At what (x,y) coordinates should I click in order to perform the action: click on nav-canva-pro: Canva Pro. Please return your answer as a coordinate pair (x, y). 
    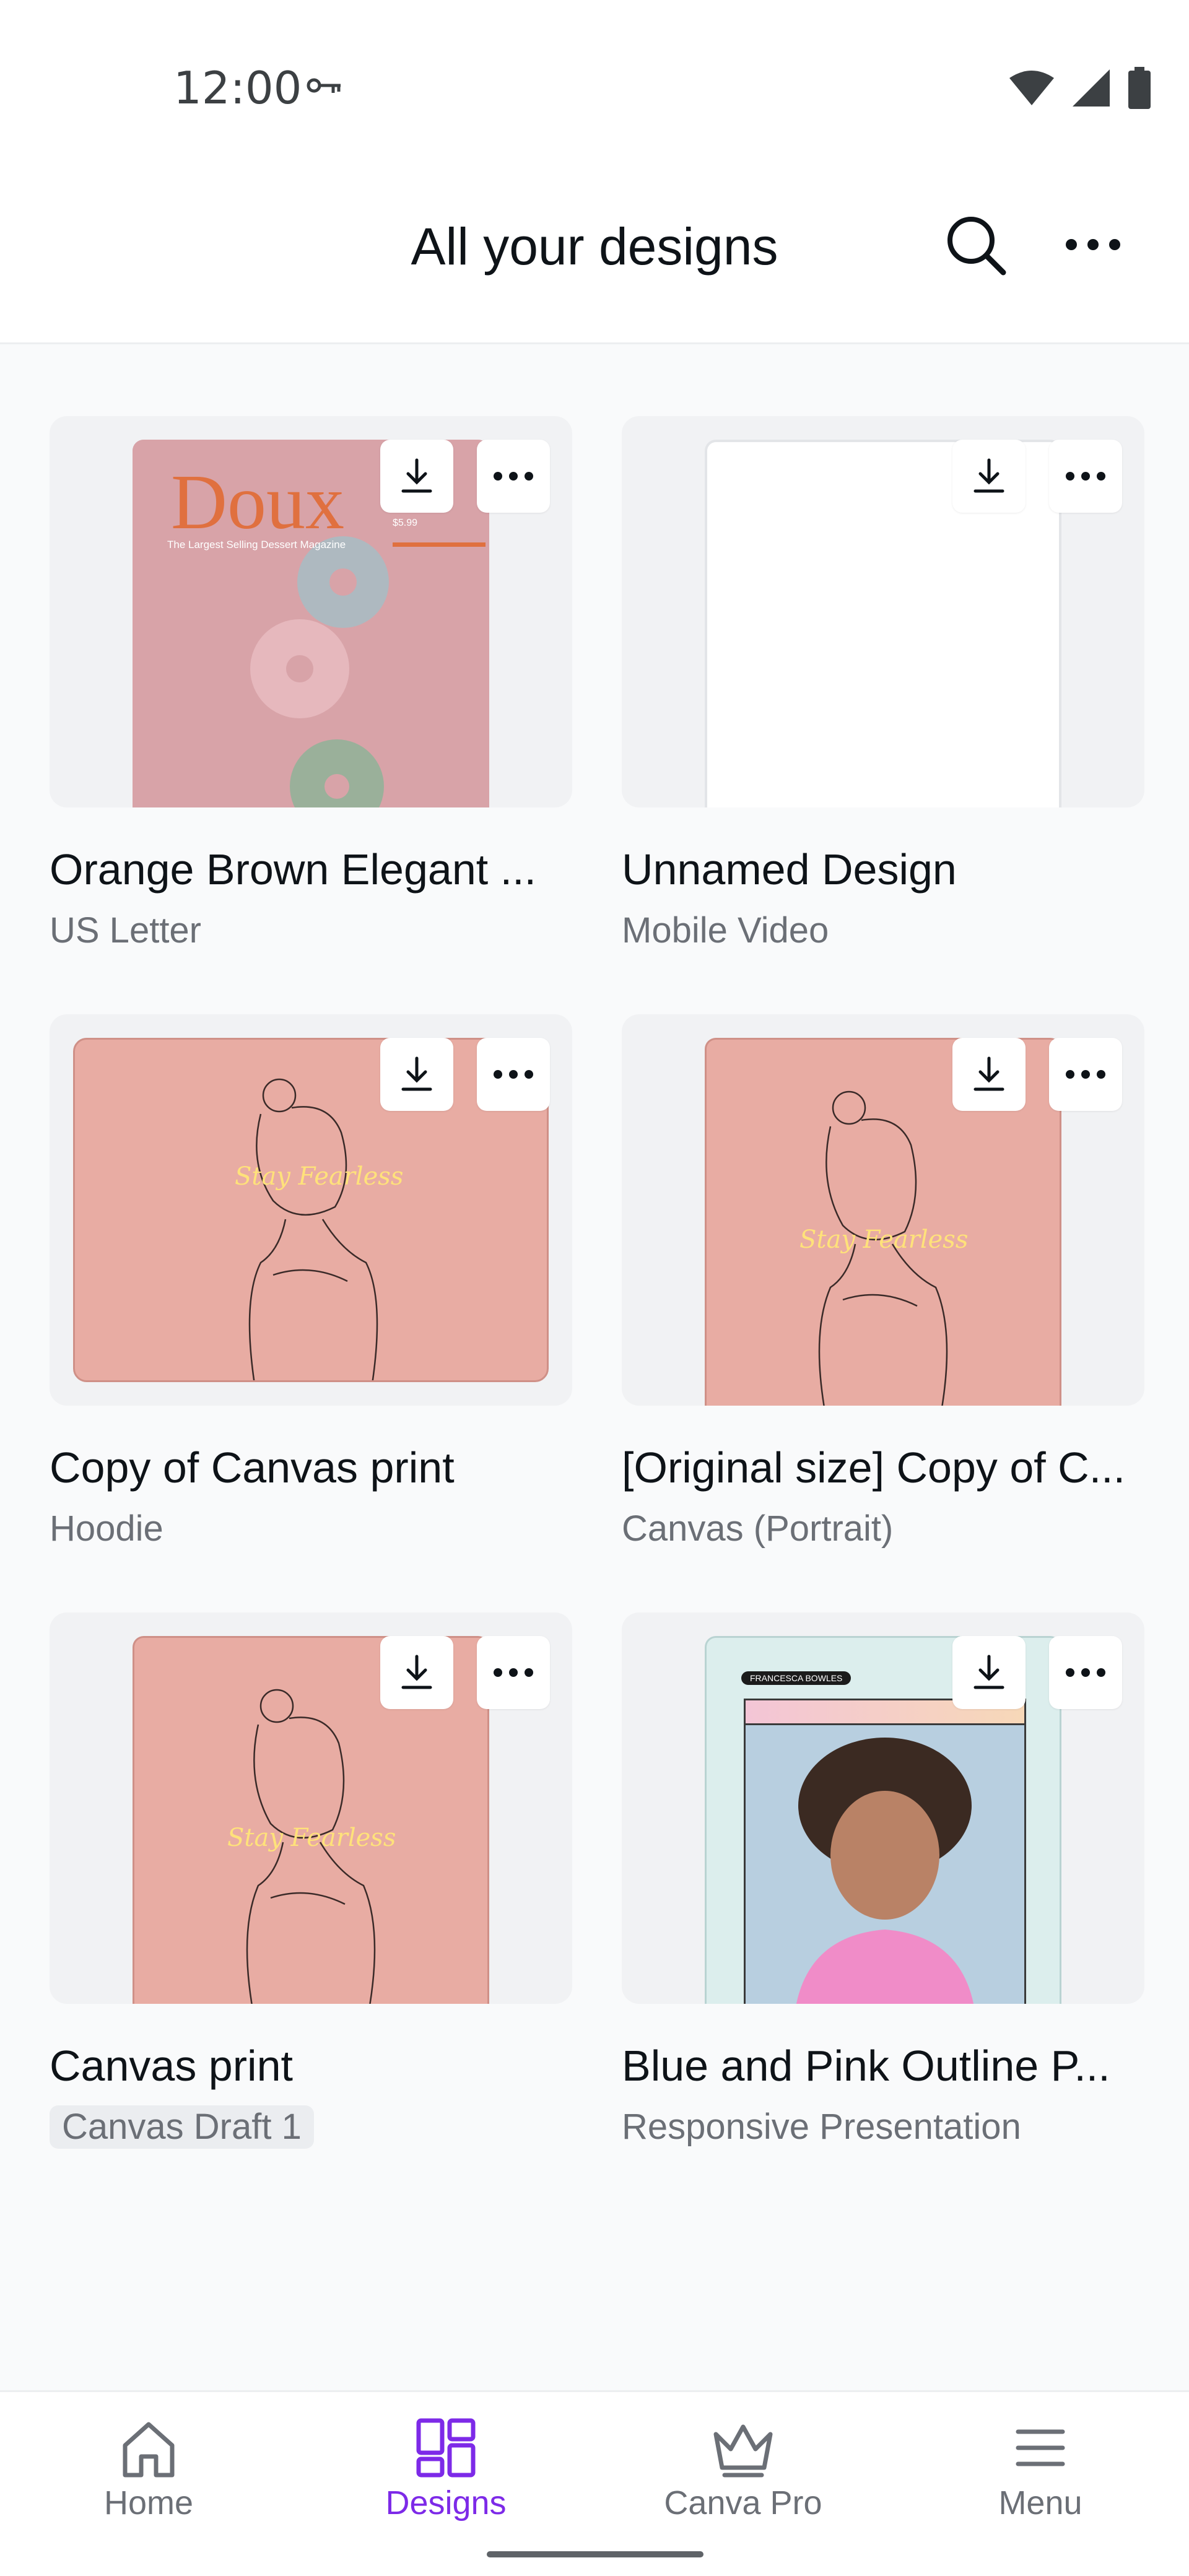
    Looking at the image, I should click on (743, 2466).